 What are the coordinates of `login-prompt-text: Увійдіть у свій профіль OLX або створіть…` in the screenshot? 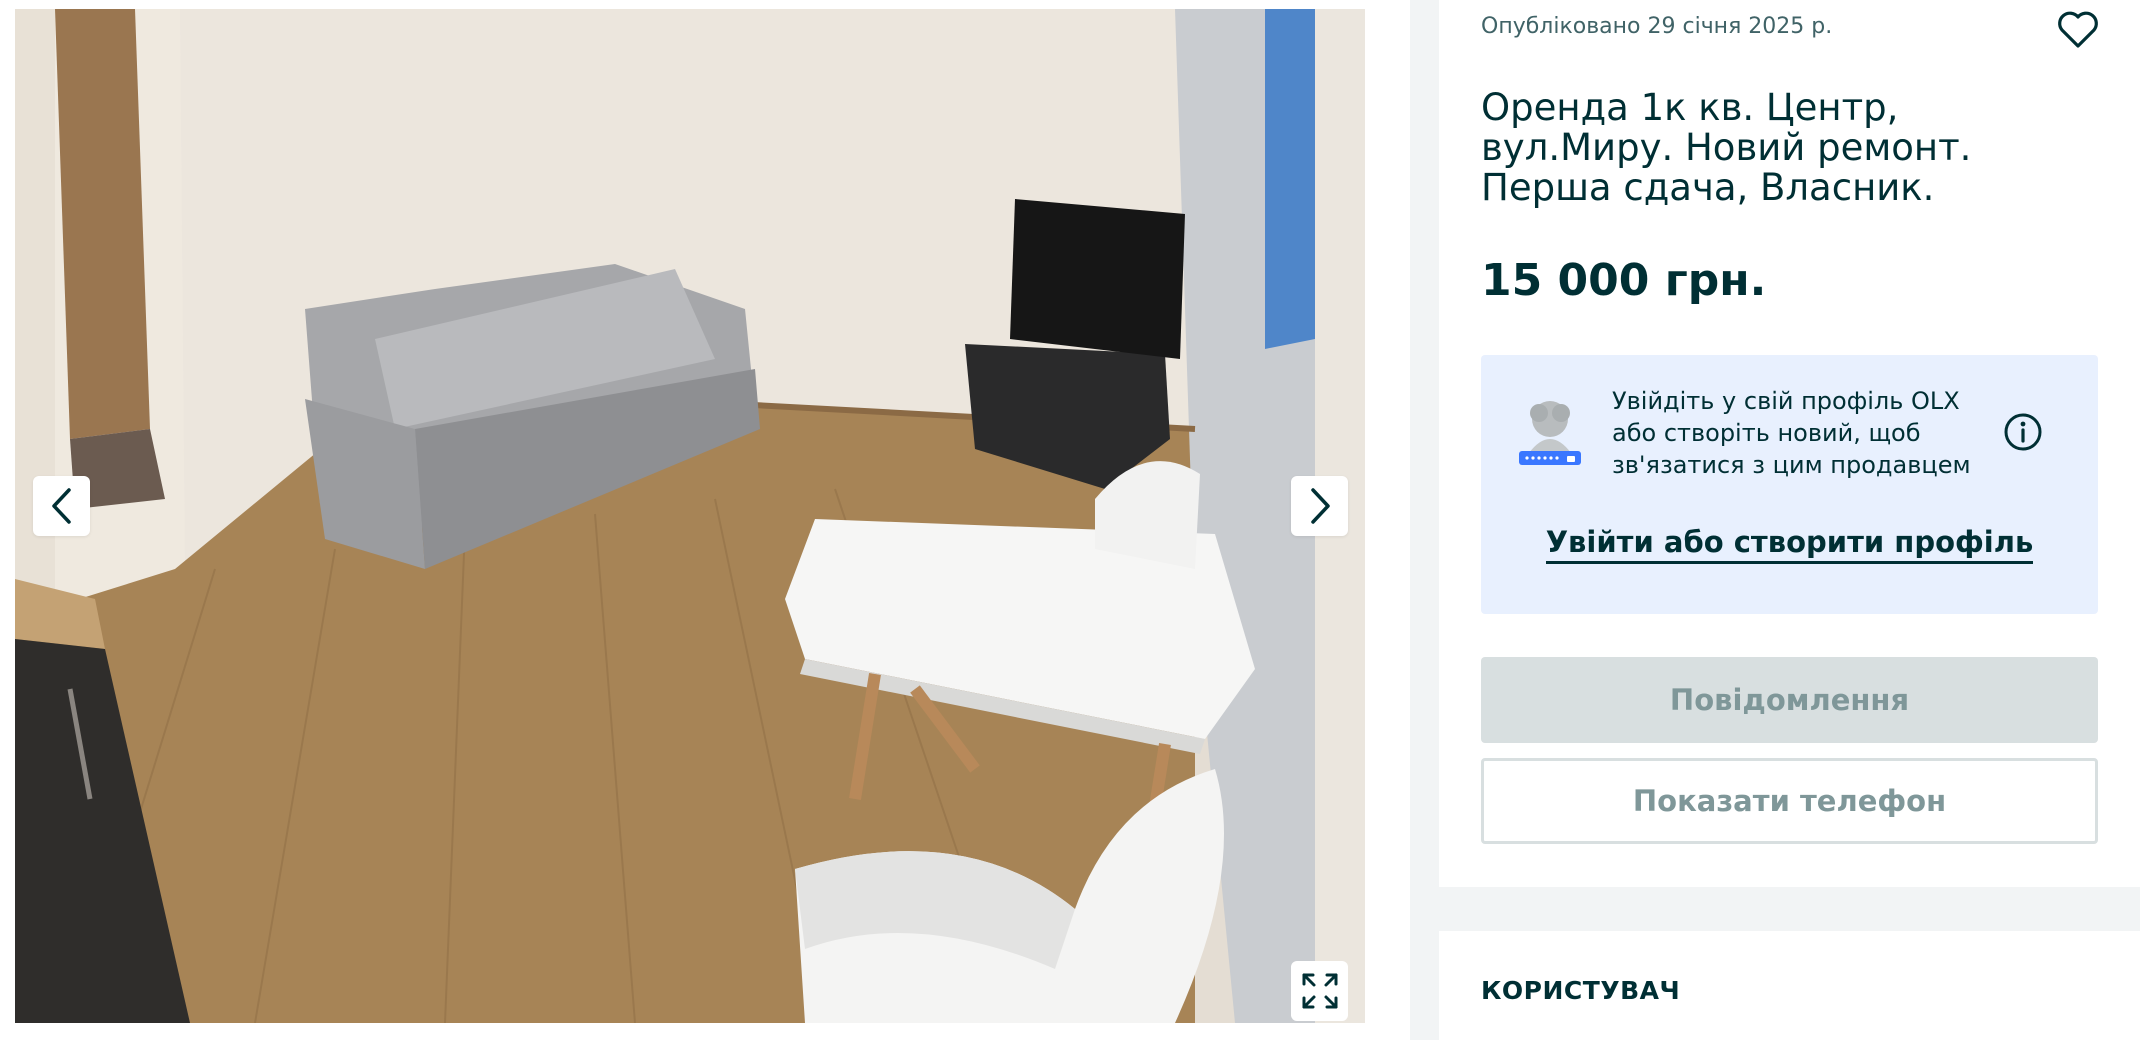 It's located at (1791, 433).